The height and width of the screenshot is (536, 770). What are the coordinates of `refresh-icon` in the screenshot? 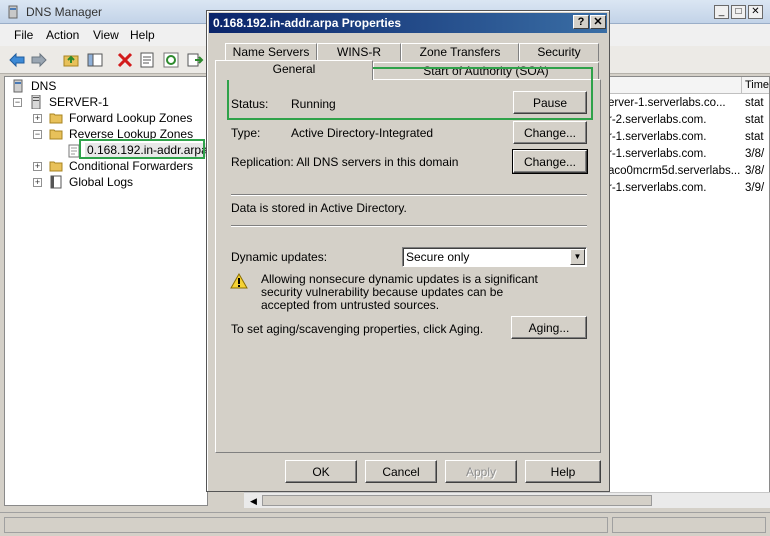 It's located at (171, 60).